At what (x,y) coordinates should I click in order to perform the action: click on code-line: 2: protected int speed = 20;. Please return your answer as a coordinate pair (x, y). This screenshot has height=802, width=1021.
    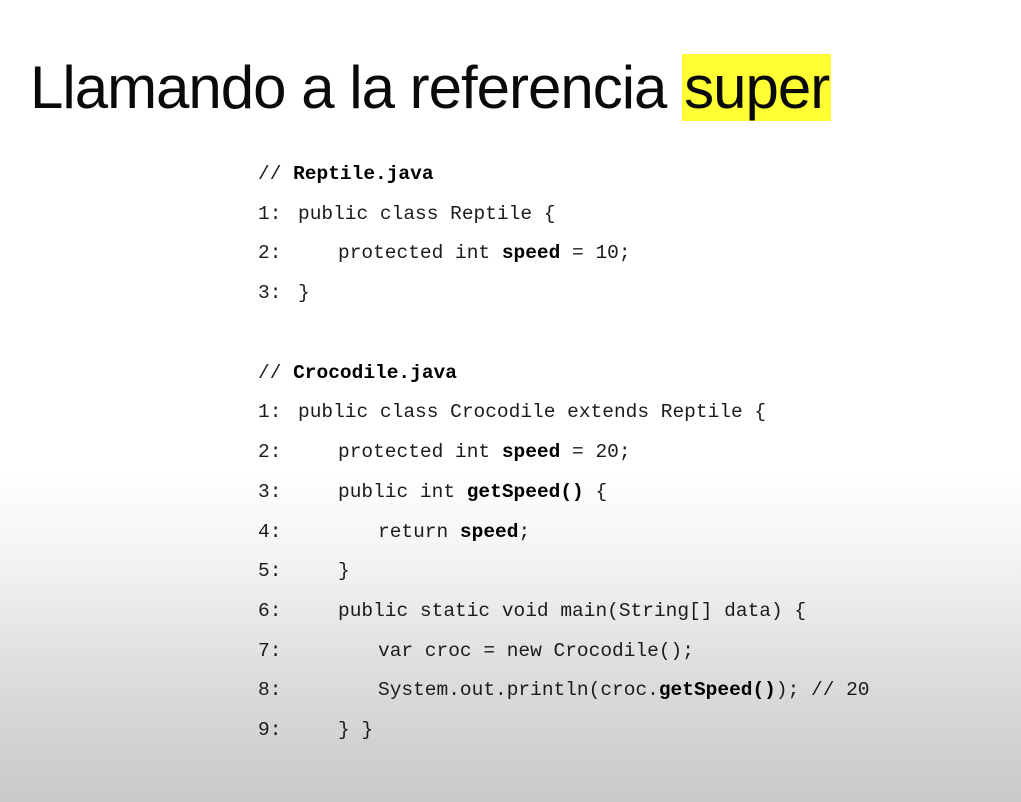
    Looking at the image, I should click on (564, 453).